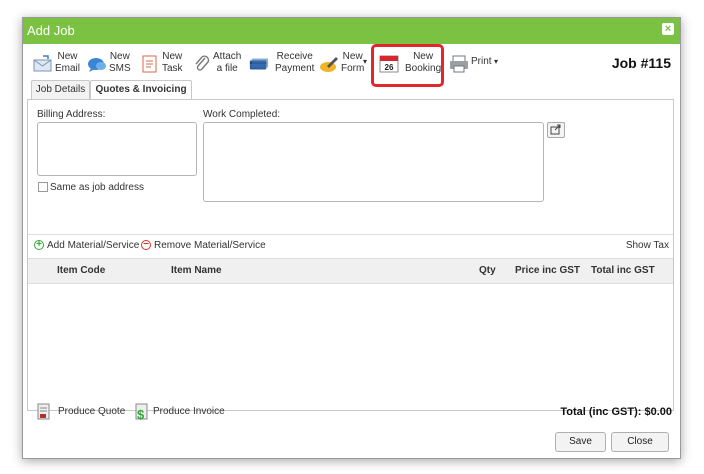  Describe the element at coordinates (329, 64) in the screenshot. I see `form-pencil-icon` at that location.